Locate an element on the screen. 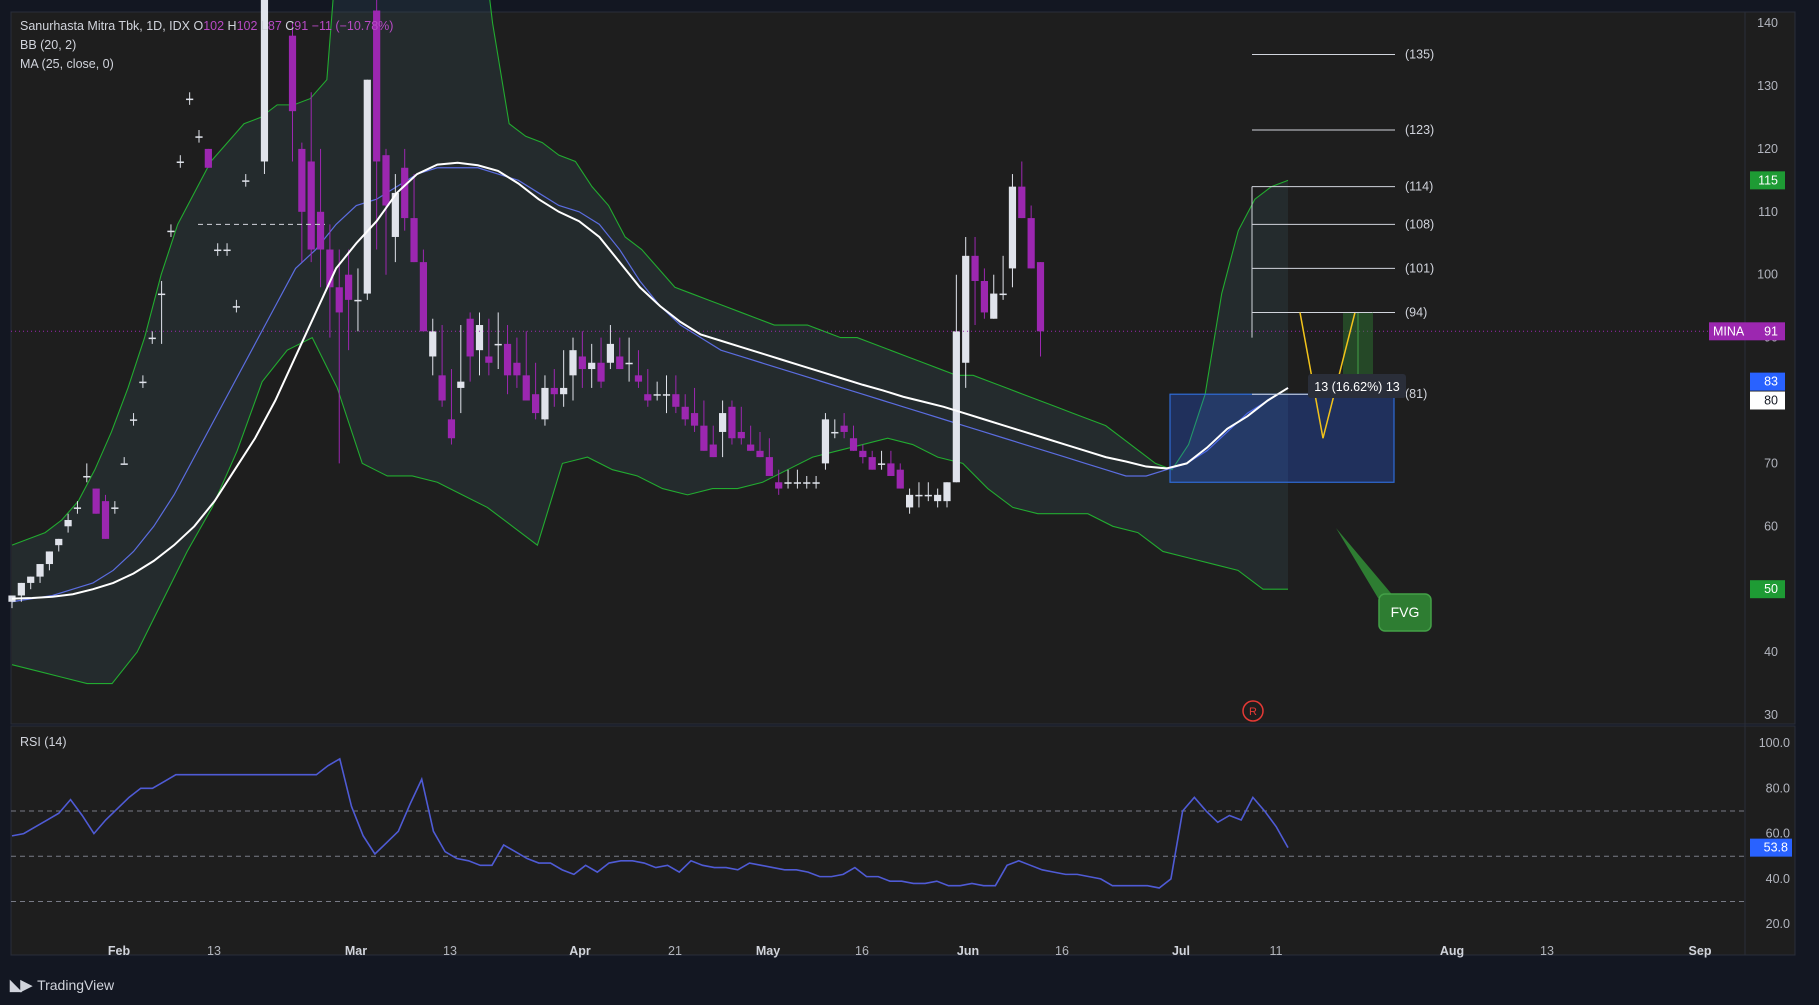 The height and width of the screenshot is (1005, 1819). rsi-tick-label: 60.0 is located at coordinates (1778, 834).